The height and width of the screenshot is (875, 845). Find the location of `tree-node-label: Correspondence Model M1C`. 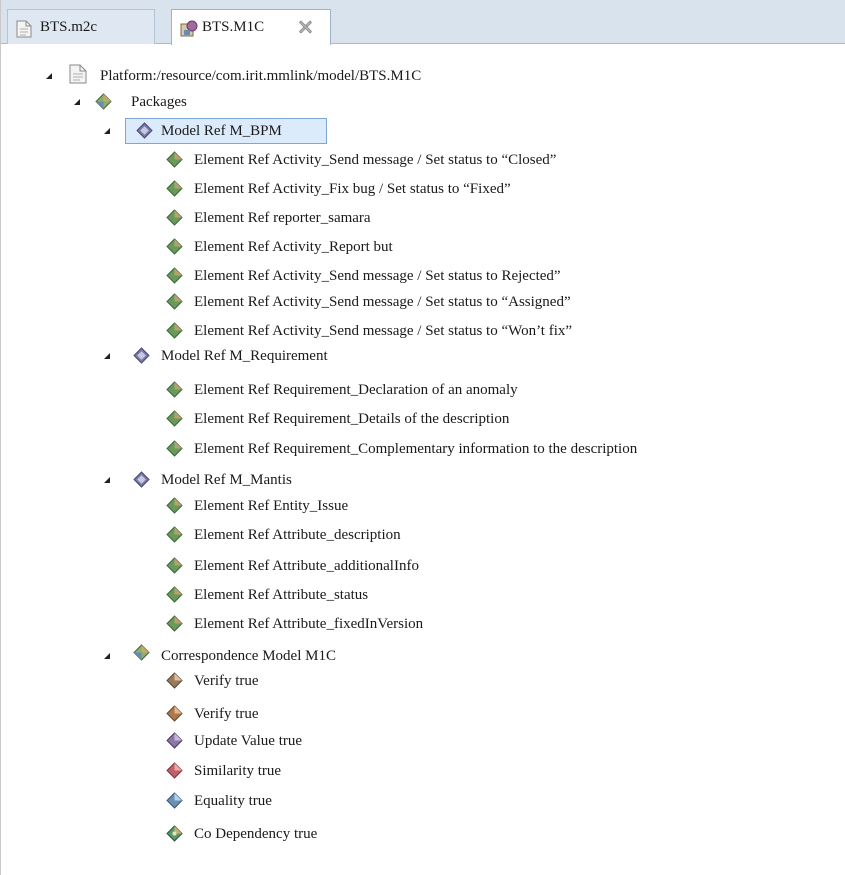

tree-node-label: Correspondence Model M1C is located at coordinates (248, 656).